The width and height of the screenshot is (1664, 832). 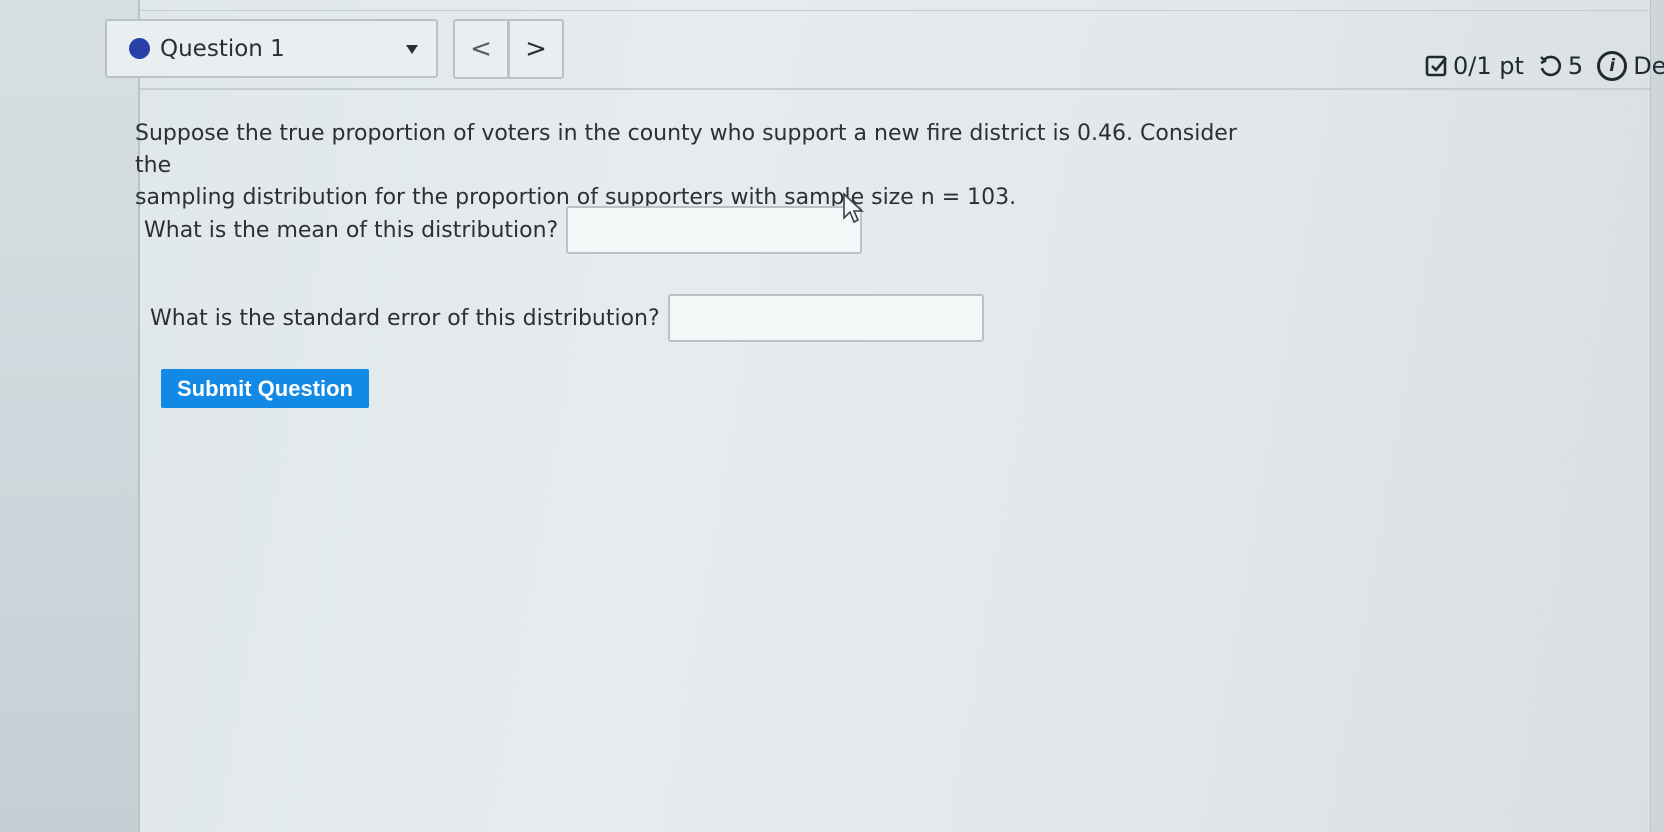 I want to click on retries-count: 5, so click(x=1575, y=66).